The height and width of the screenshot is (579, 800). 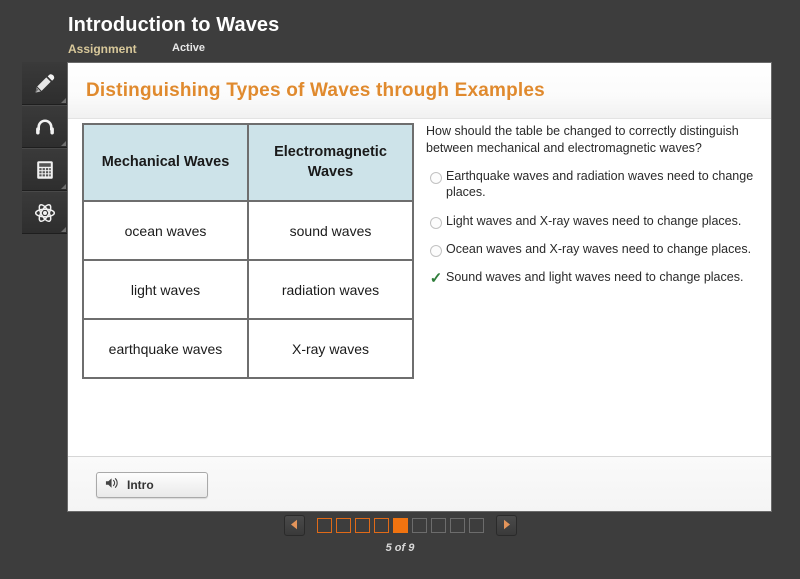 I want to click on table-cell: light waves, so click(x=165, y=289).